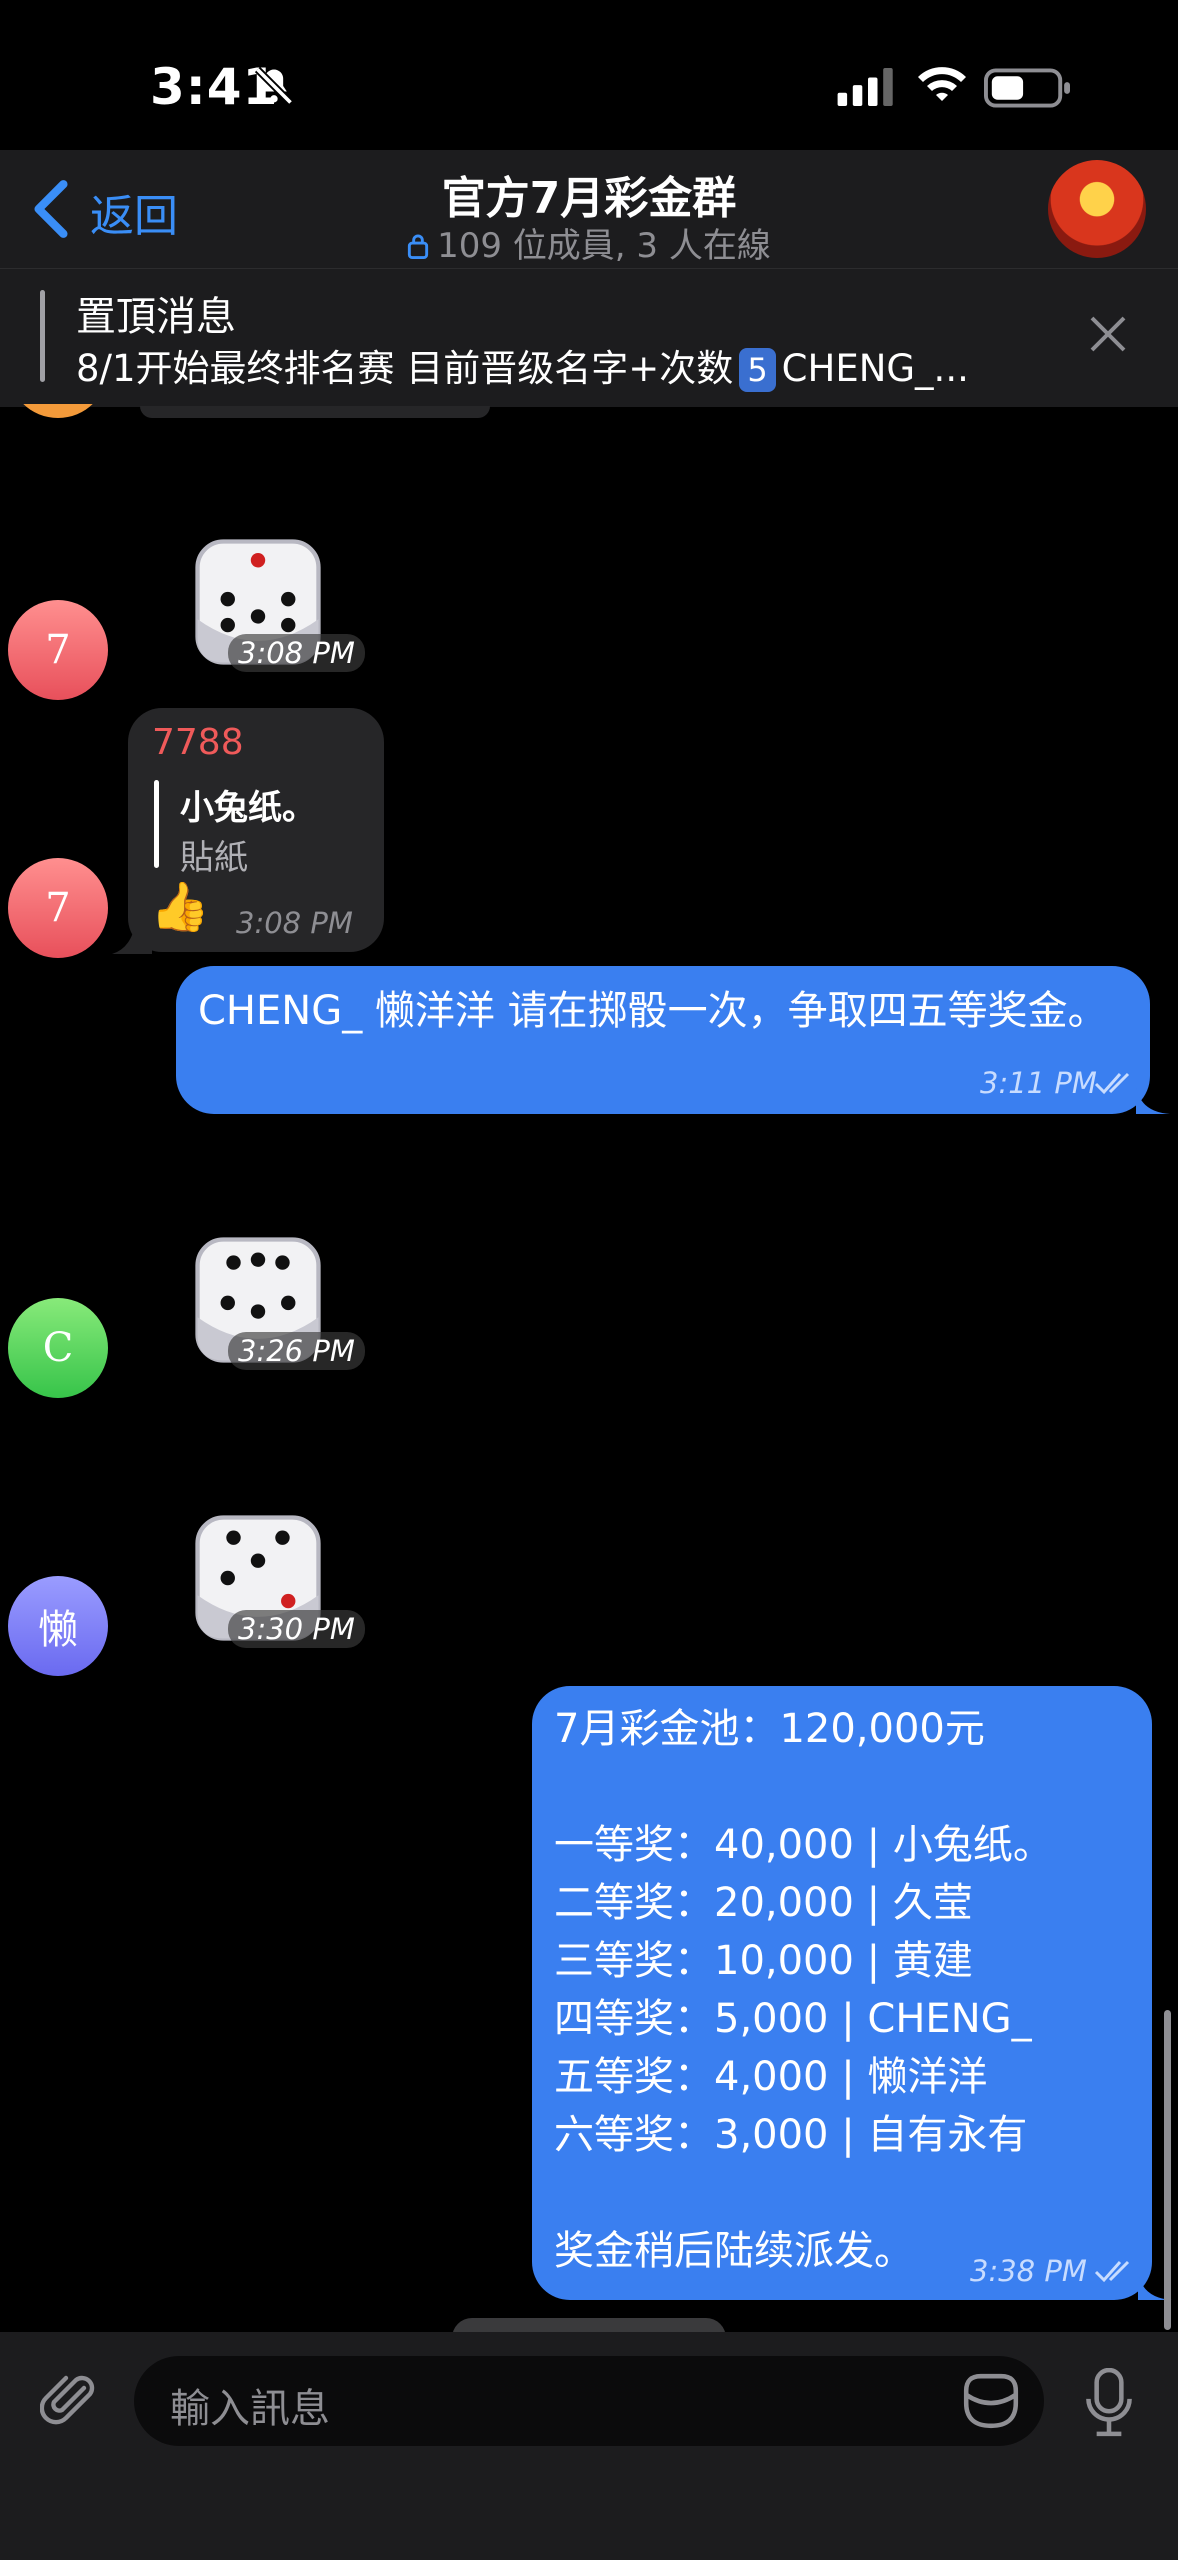 This screenshot has height=2560, width=1178. I want to click on pinned-indicator, so click(42, 336).